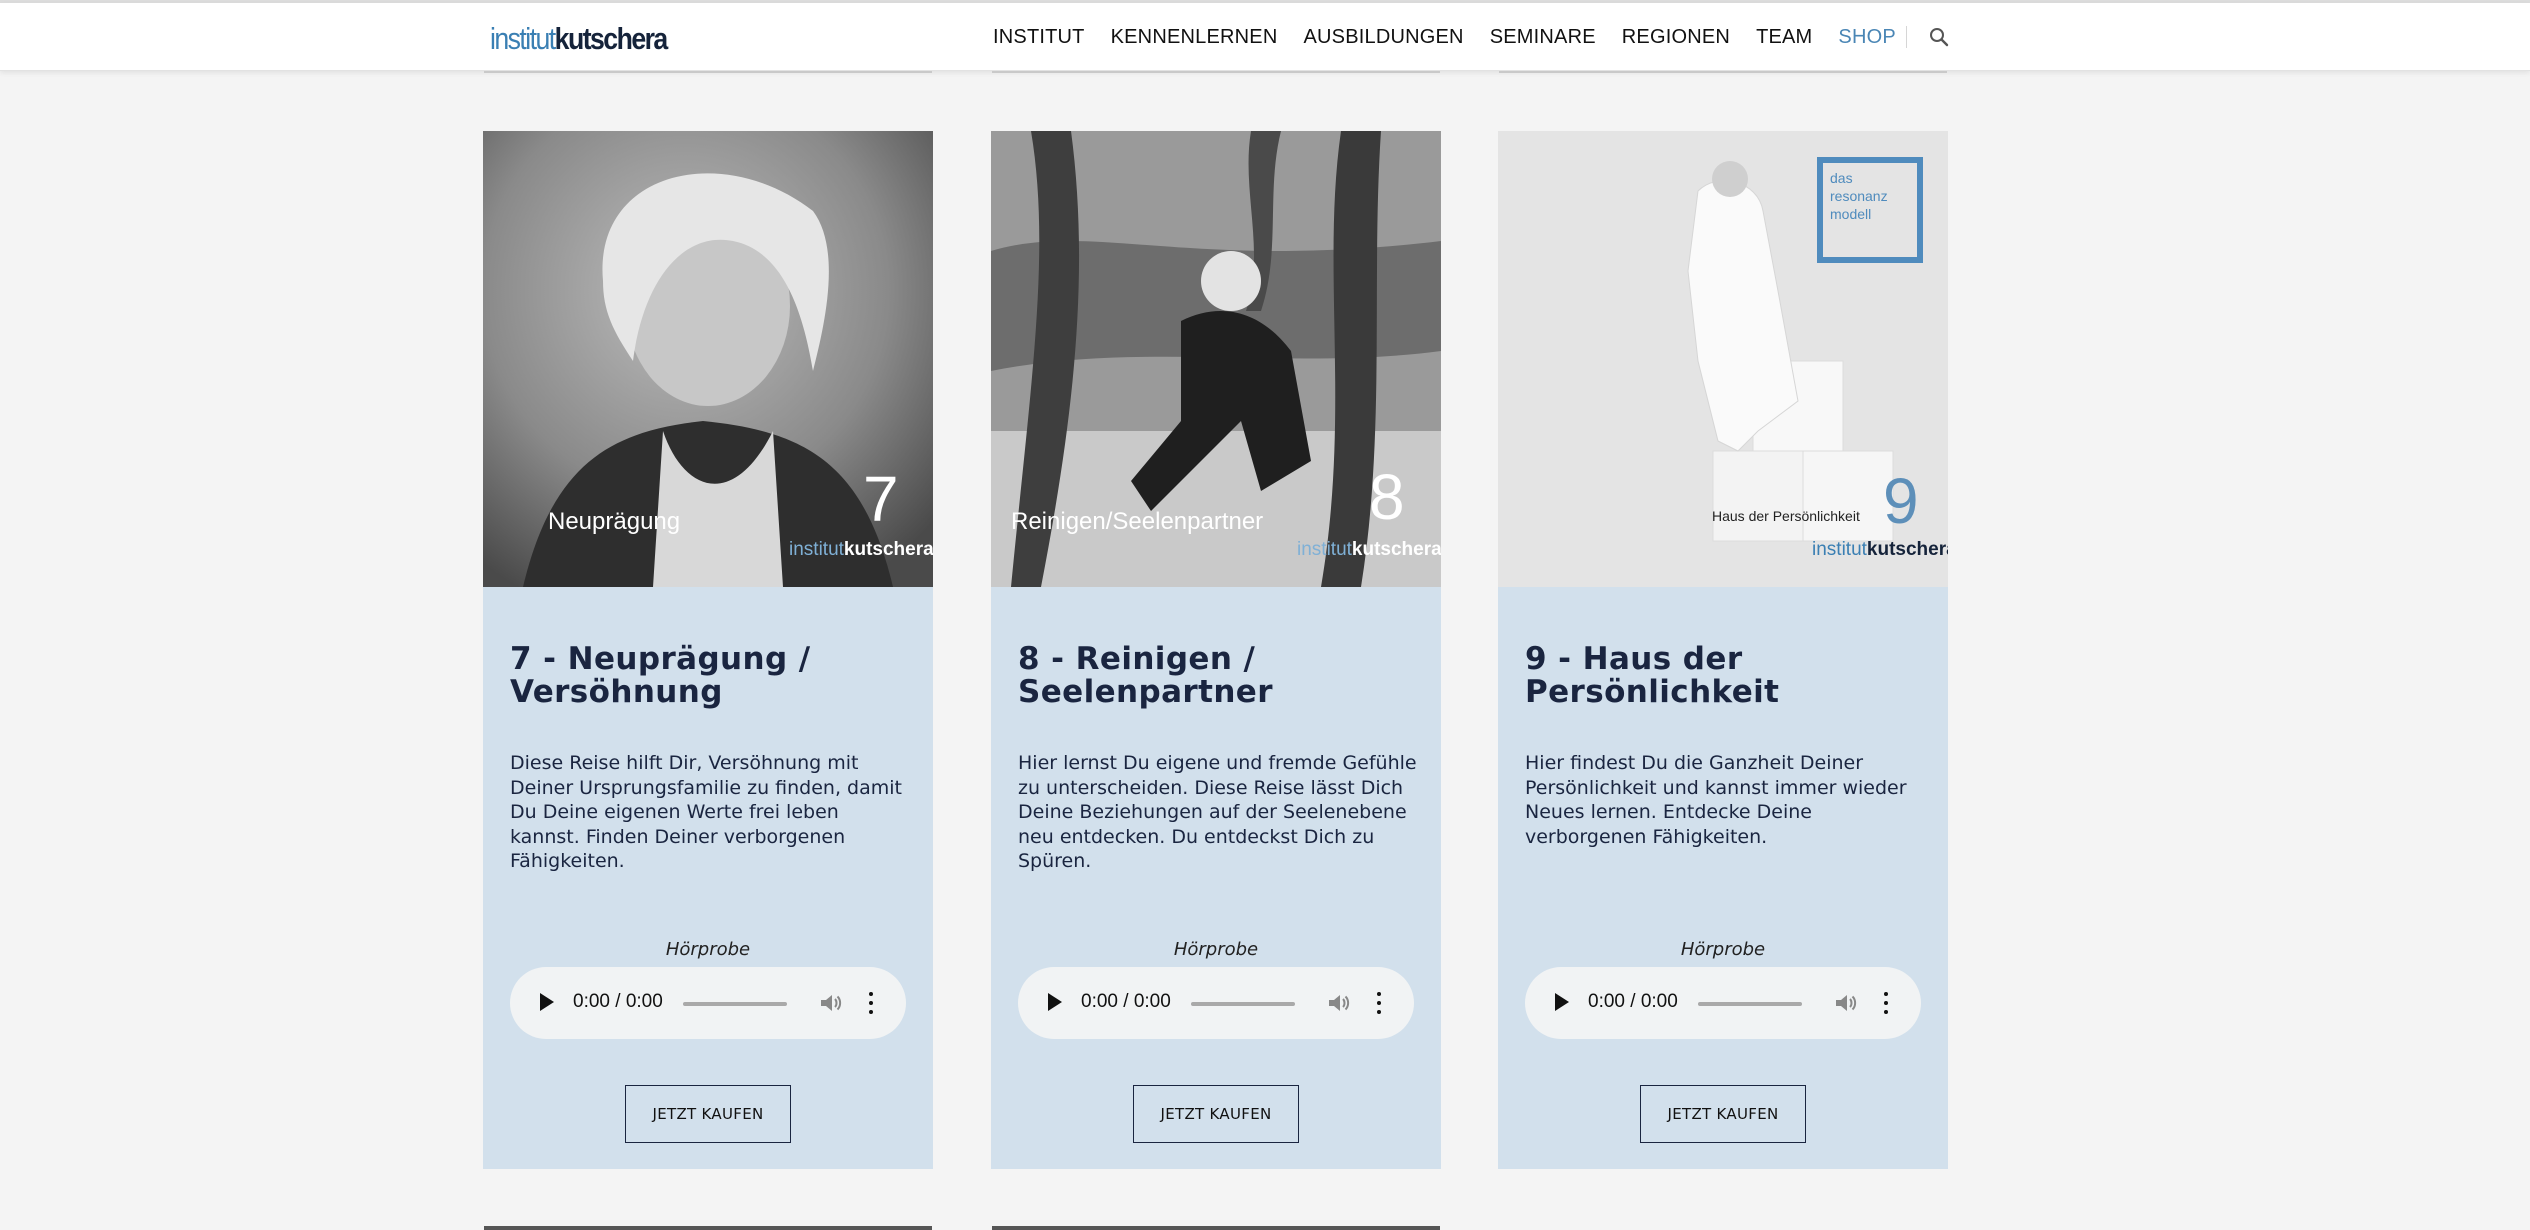 The height and width of the screenshot is (1230, 2530). I want to click on nav-separator, so click(1906, 37).